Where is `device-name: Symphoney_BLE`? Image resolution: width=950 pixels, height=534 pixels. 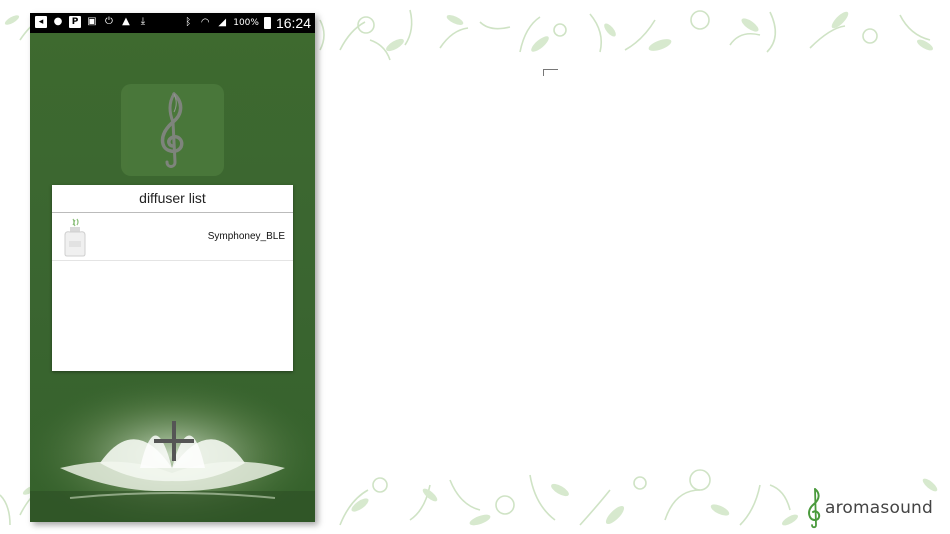
device-name: Symphoney_BLE is located at coordinates (246, 236).